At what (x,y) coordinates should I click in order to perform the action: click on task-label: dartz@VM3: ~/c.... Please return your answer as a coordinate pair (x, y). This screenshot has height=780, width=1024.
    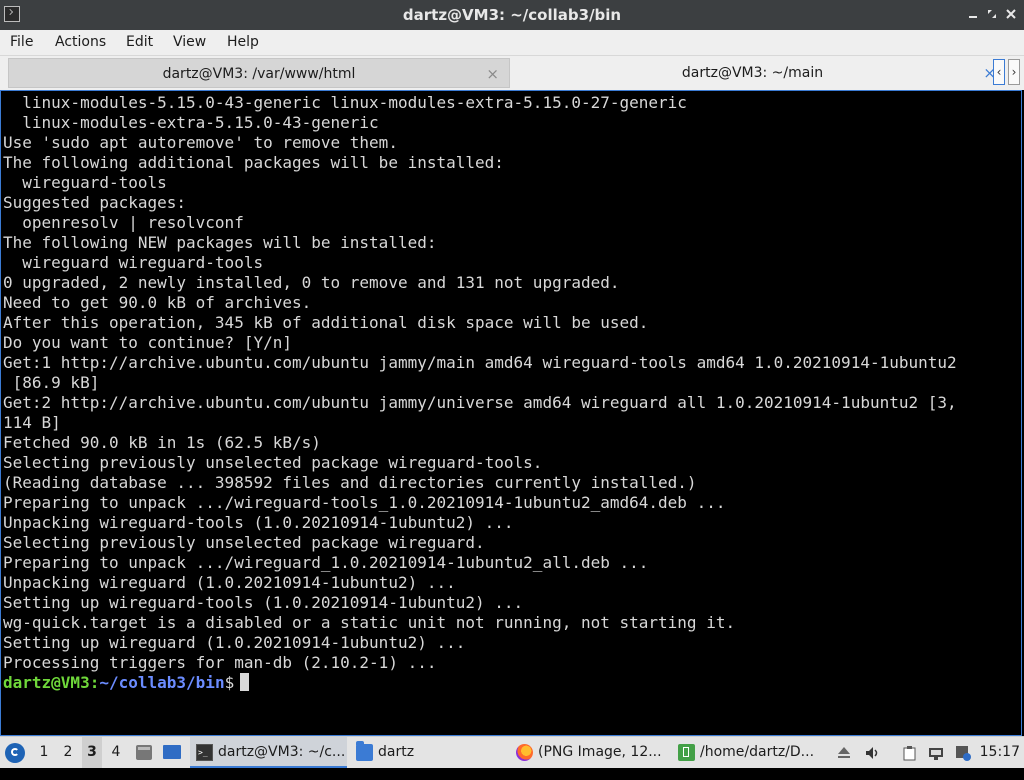
    Looking at the image, I should click on (282, 752).